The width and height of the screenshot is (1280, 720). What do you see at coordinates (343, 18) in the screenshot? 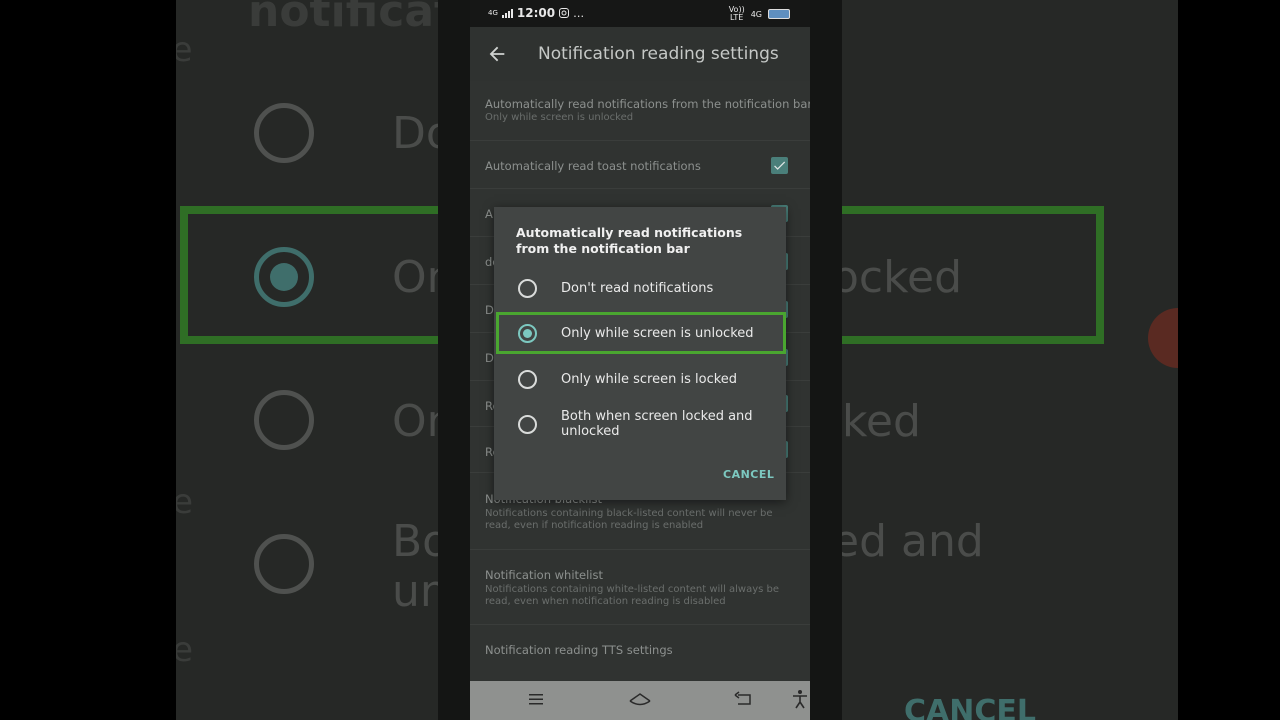
I see `background-text: notificatio` at bounding box center [343, 18].